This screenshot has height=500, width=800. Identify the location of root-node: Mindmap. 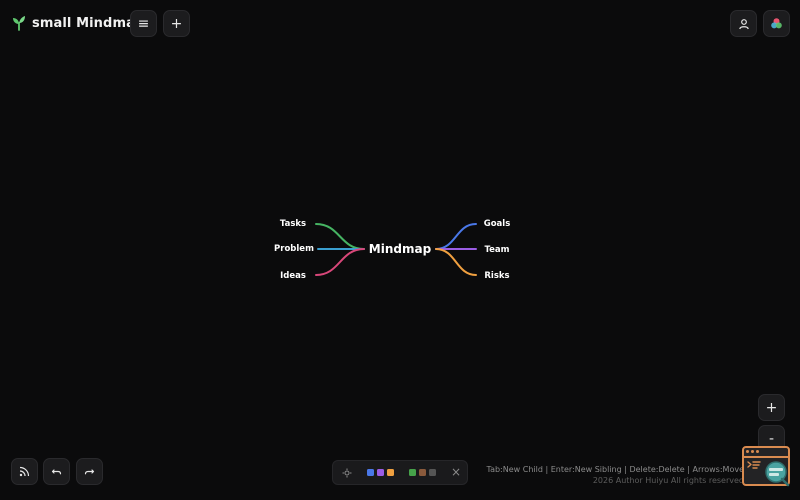
(400, 249).